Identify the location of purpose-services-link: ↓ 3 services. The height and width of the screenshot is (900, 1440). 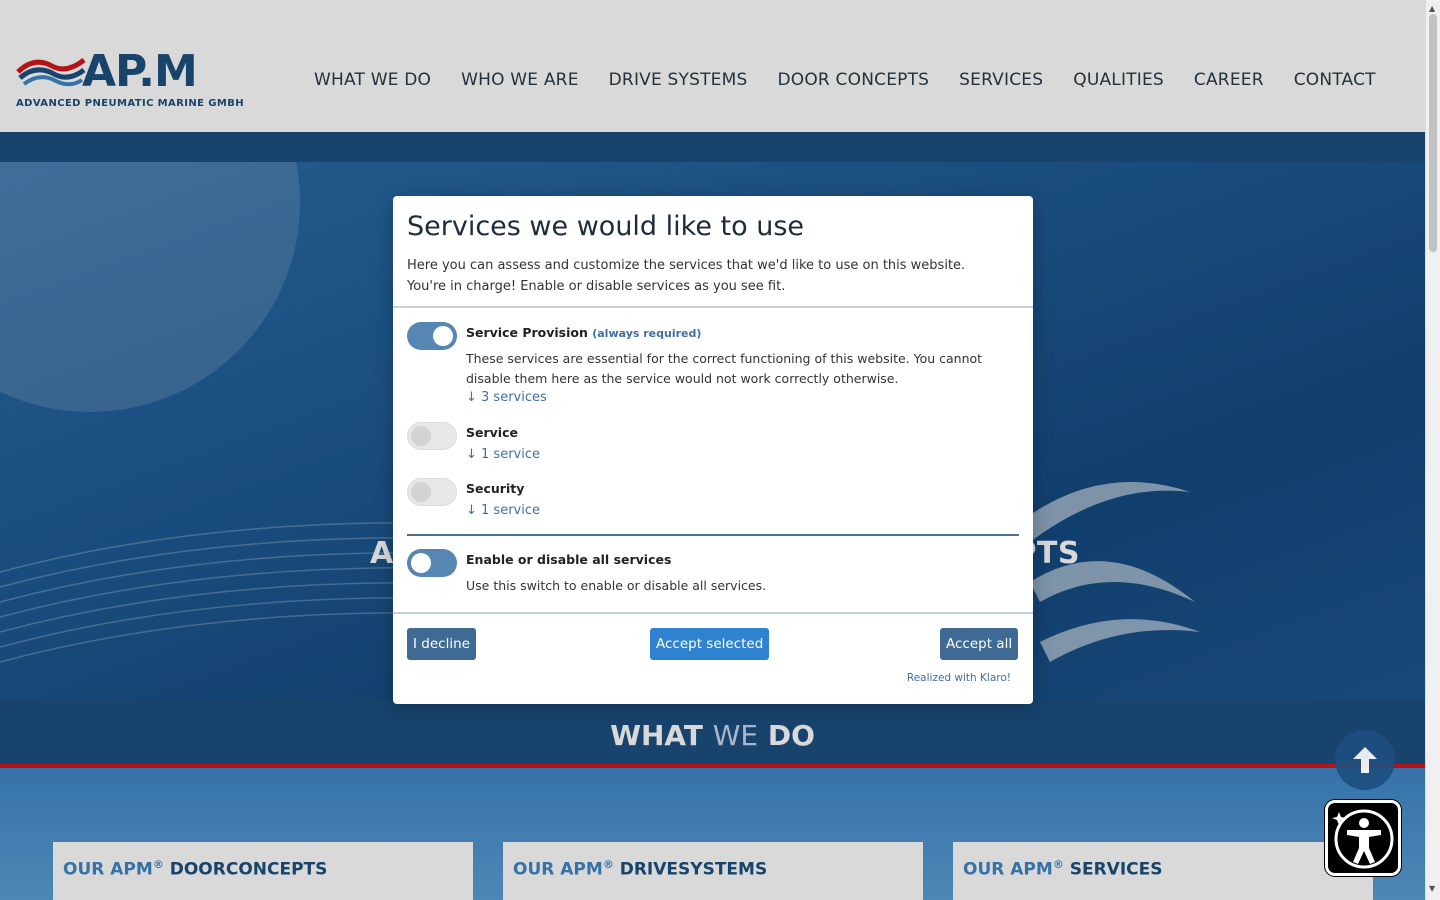
(736, 397).